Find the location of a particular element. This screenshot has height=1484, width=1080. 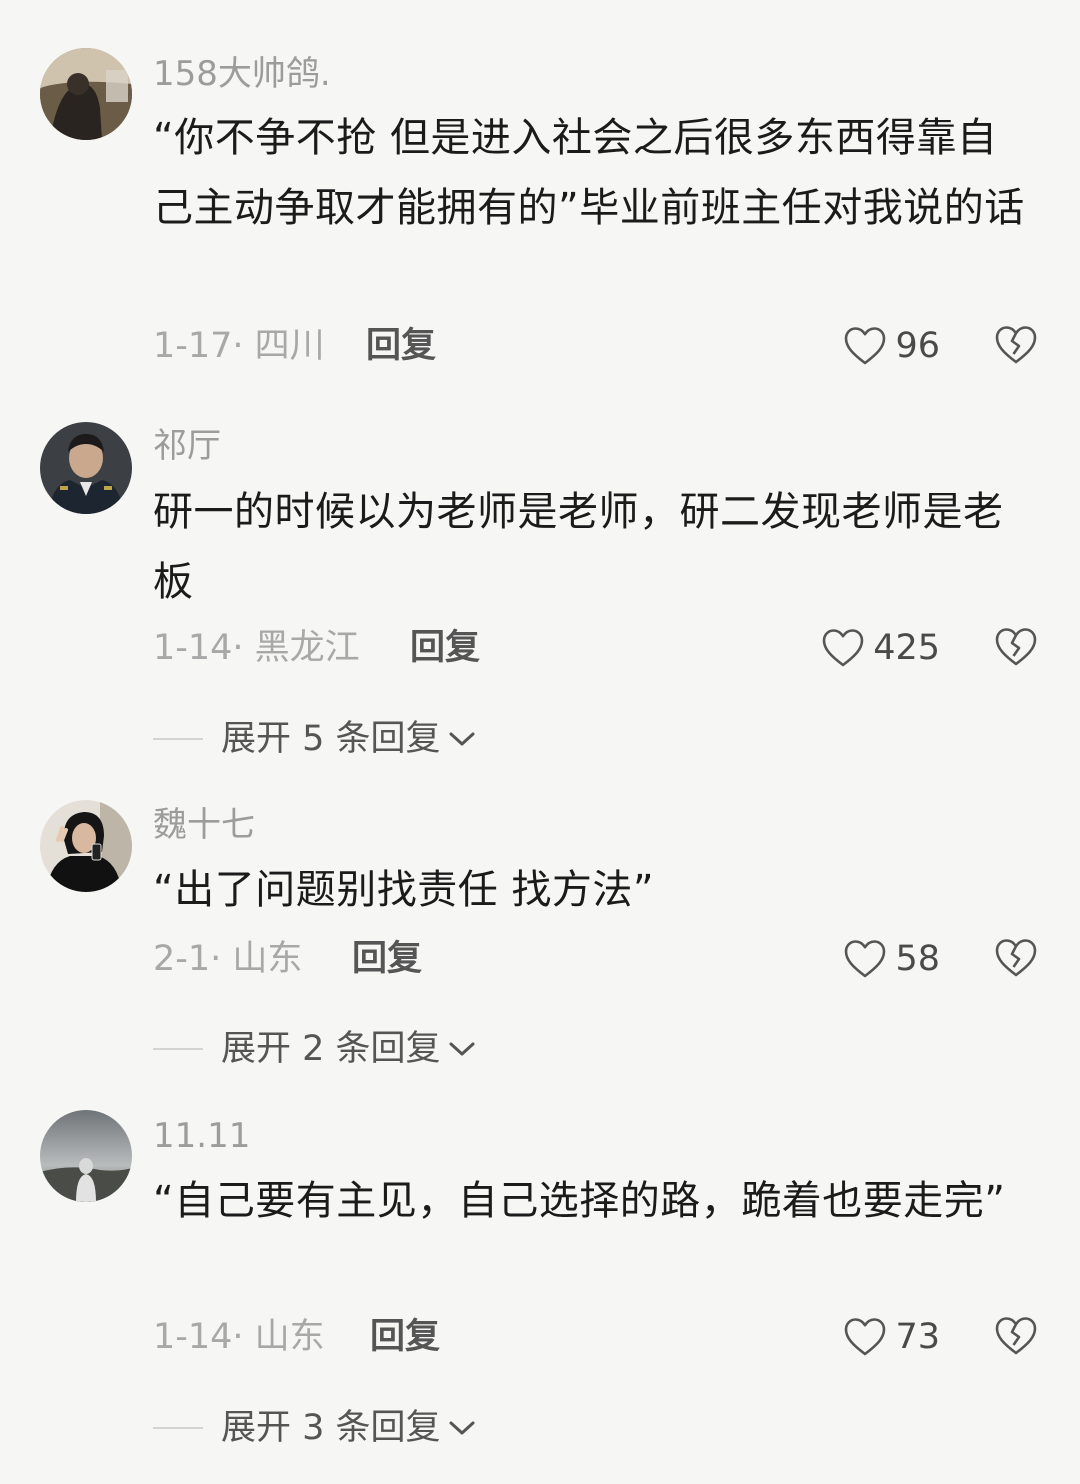

comment-text: “出了问题别找责任 找方法” is located at coordinates (404, 890).